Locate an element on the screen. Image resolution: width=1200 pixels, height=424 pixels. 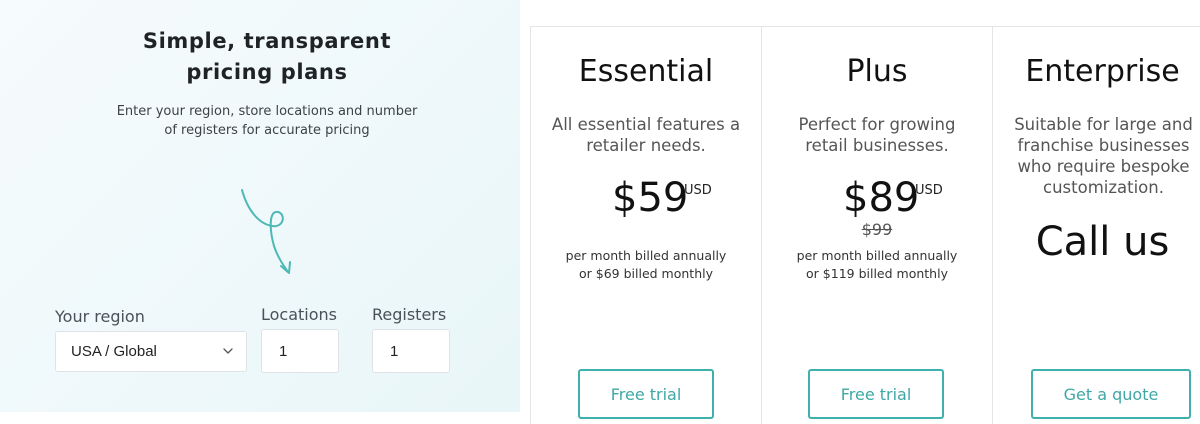
locations-value: 1 is located at coordinates (283, 351).